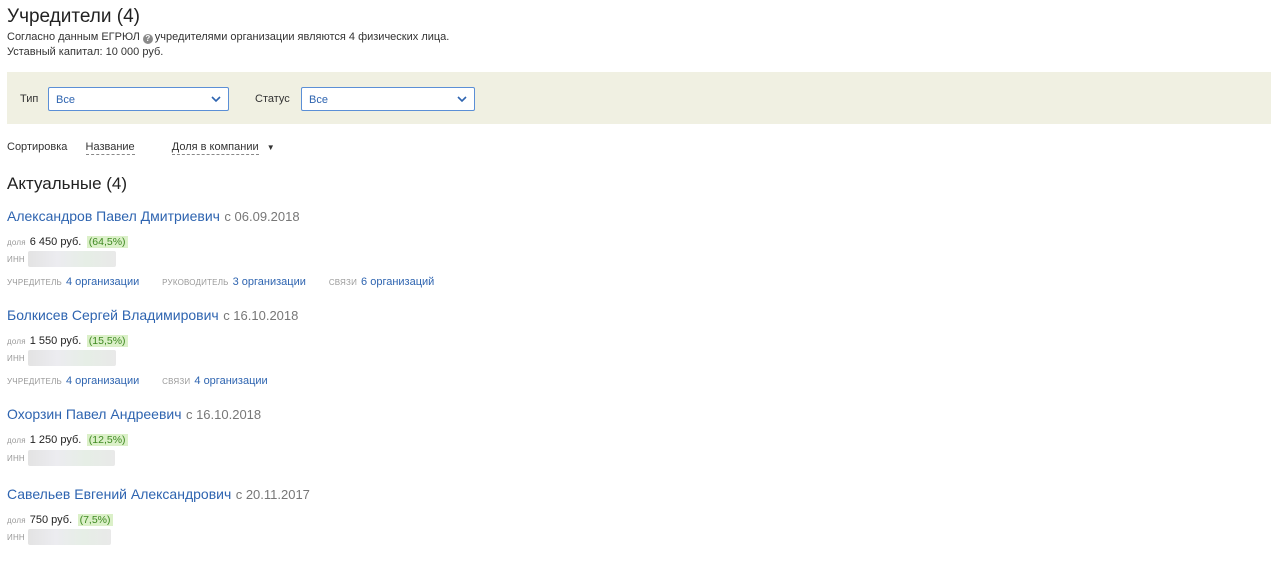 Image resolution: width=1280 pixels, height=571 pixels. I want to click on filter-bar: Тип Все Статус Все, so click(639, 98).